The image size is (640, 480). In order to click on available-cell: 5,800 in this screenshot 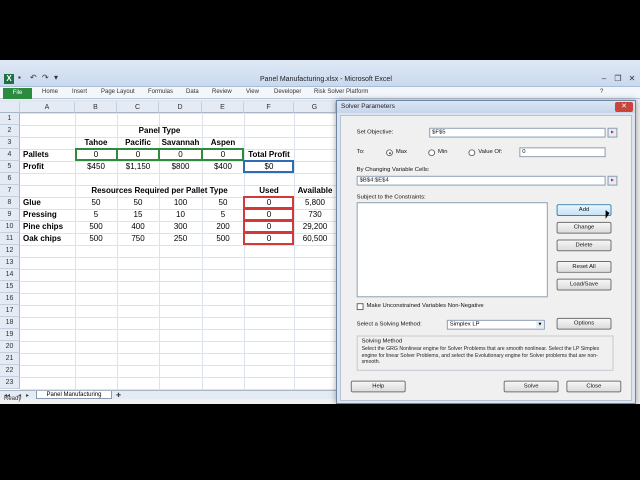, I will do `click(315, 203)`.